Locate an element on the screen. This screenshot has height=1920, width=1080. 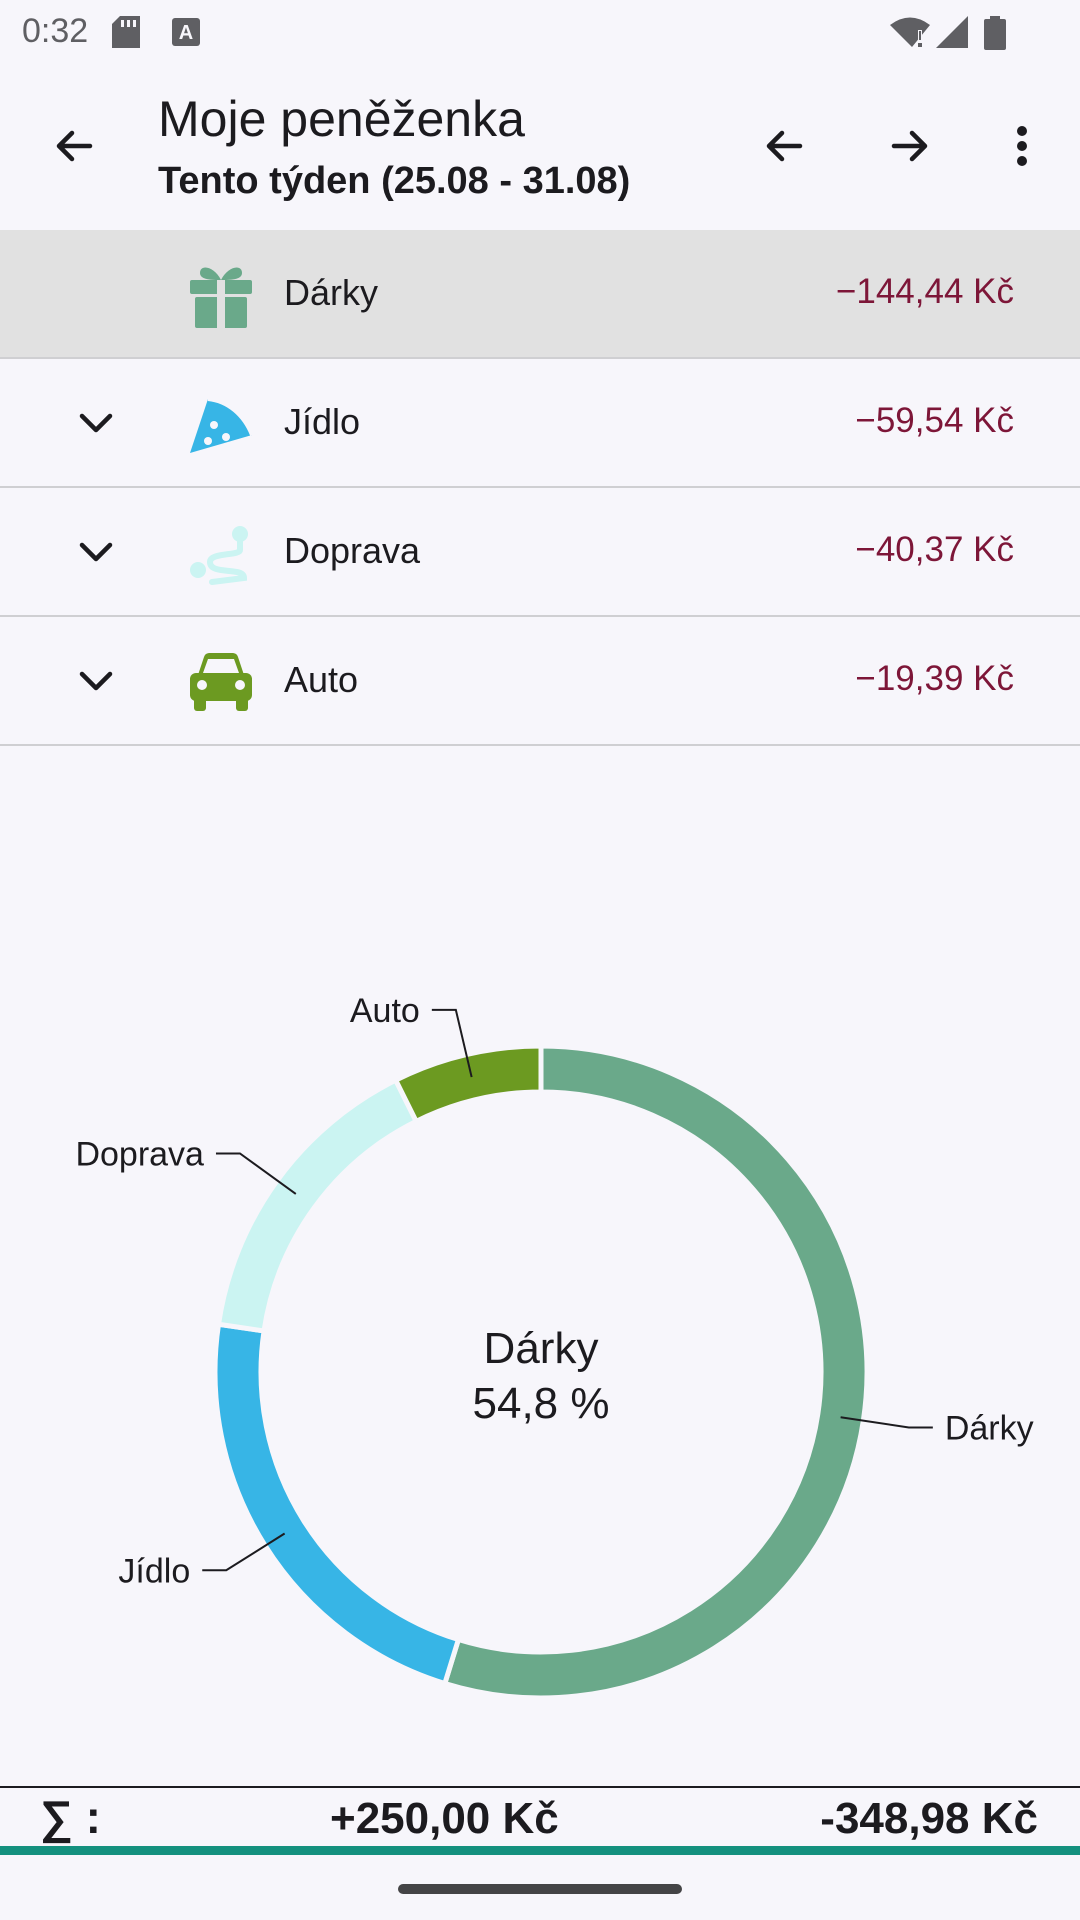
home-indicator is located at coordinates (540, 1889).